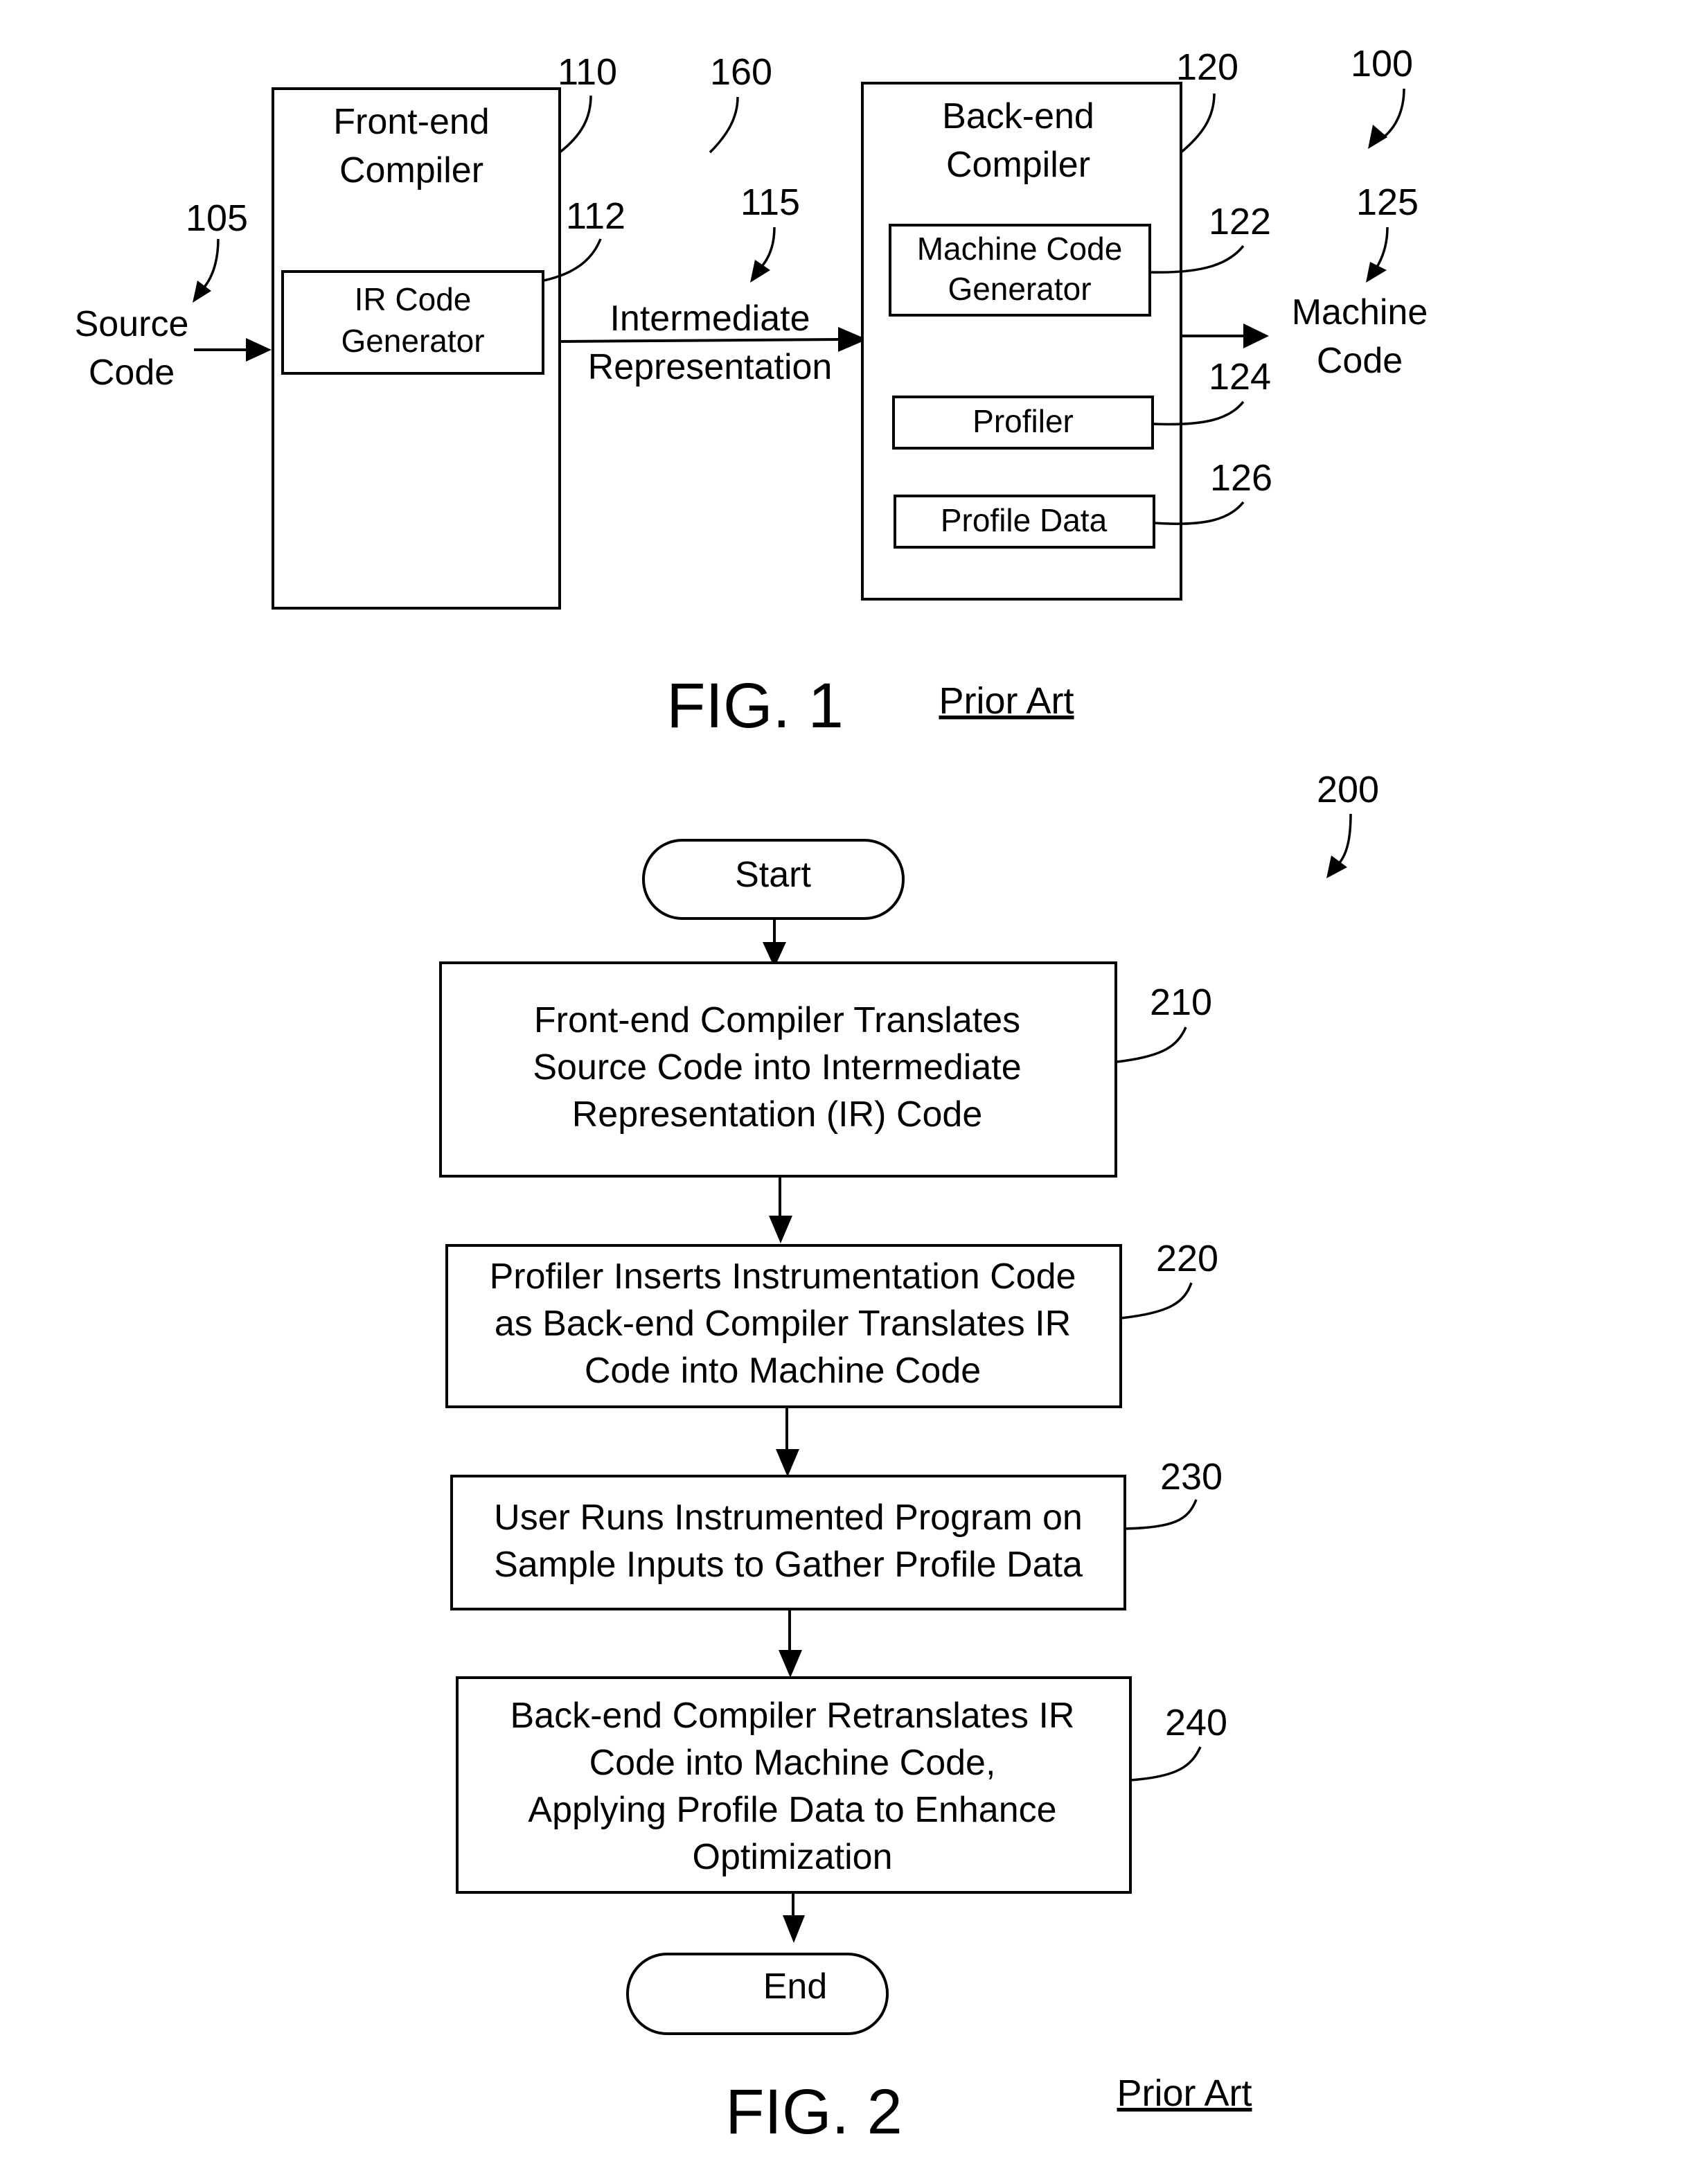  What do you see at coordinates (701, 340) in the screenshot?
I see `frontend-to-backend-arrow-line` at bounding box center [701, 340].